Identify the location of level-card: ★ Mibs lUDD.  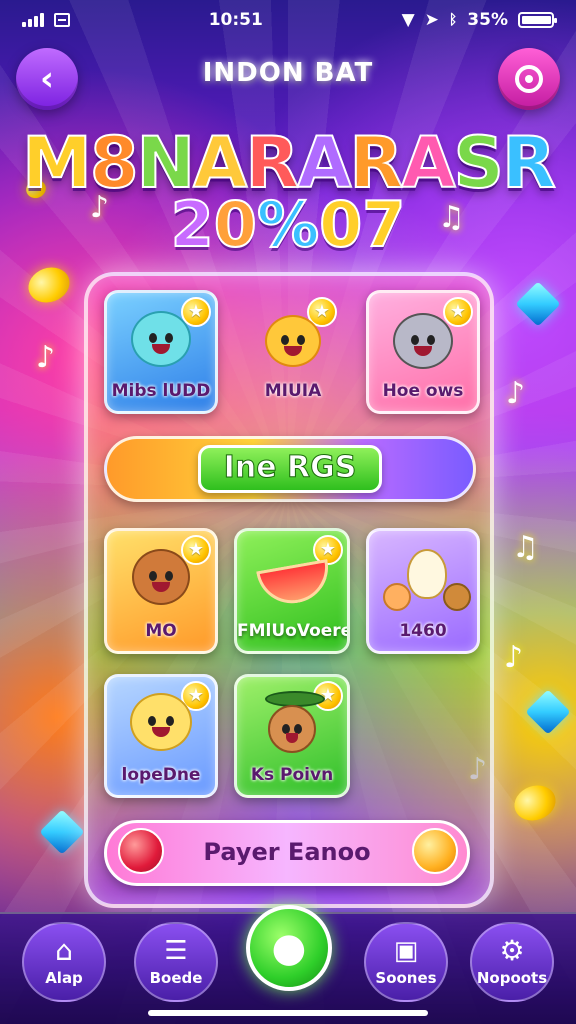
(161, 352).